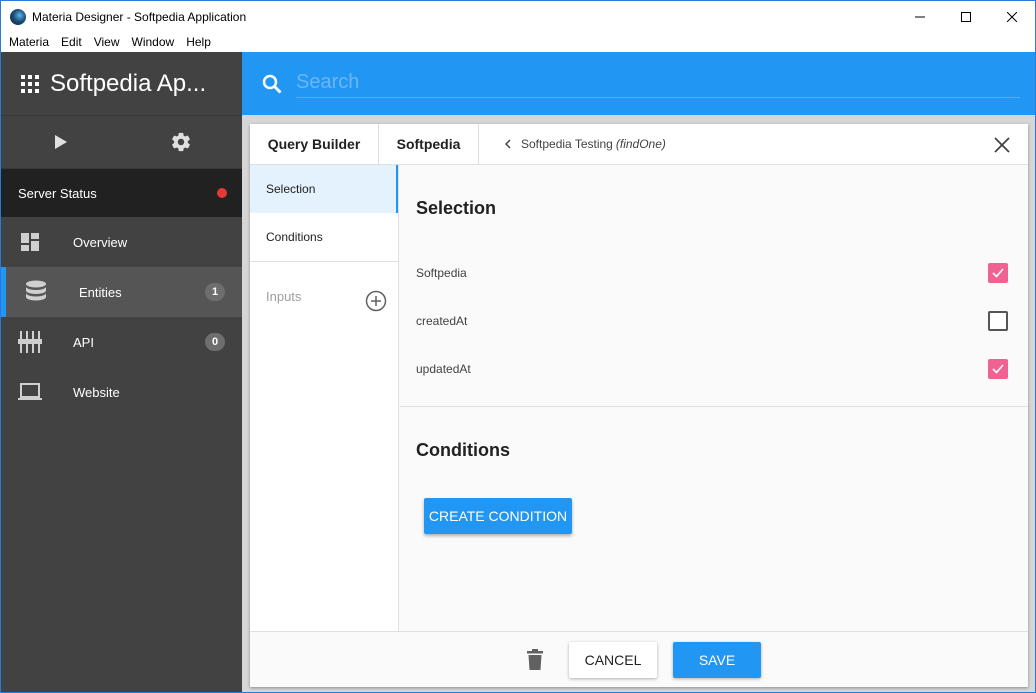  I want to click on search-bar, so click(638, 83).